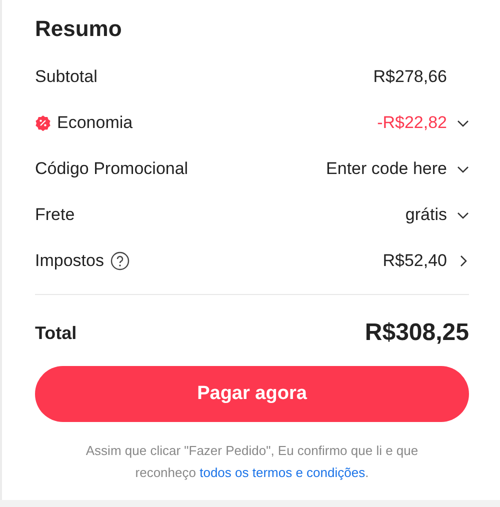 The width and height of the screenshot is (500, 507). Describe the element at coordinates (426, 215) in the screenshot. I see `row-value: grátis` at that location.